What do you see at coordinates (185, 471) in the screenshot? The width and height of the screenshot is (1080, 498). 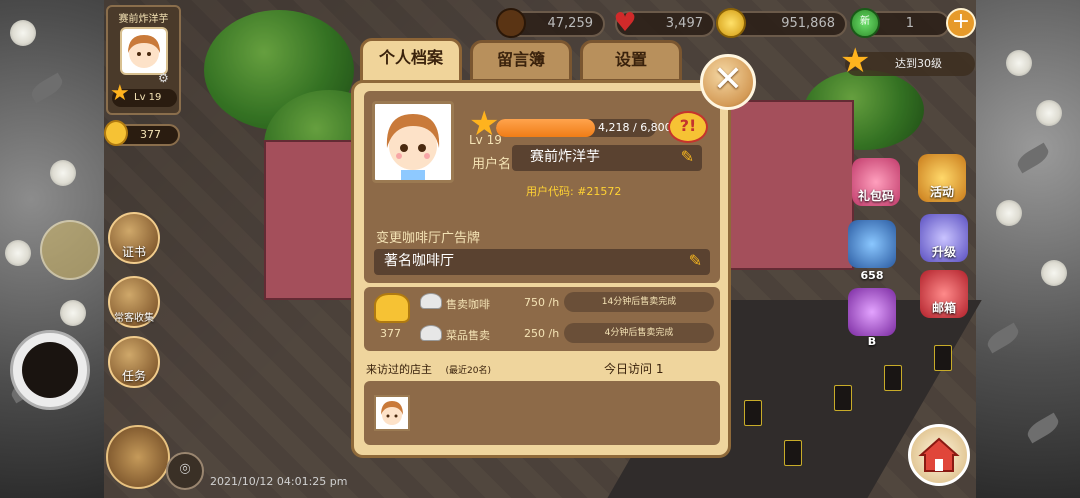 I see `camera-button: ⌾` at bounding box center [185, 471].